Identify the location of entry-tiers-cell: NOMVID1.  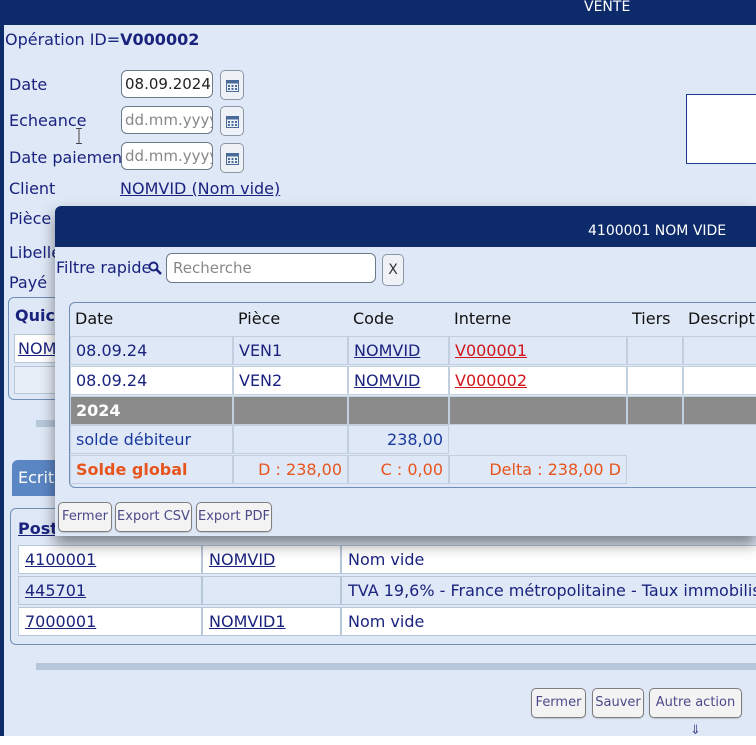
(271, 621).